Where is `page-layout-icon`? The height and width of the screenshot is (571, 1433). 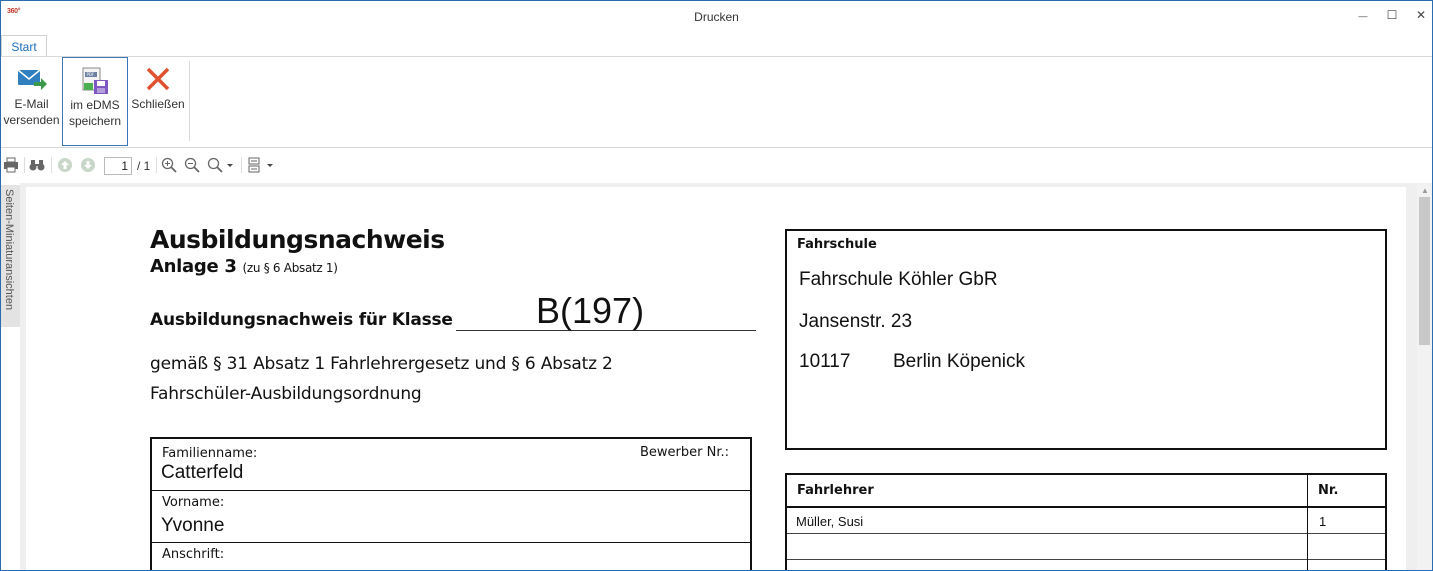
page-layout-icon is located at coordinates (260, 165).